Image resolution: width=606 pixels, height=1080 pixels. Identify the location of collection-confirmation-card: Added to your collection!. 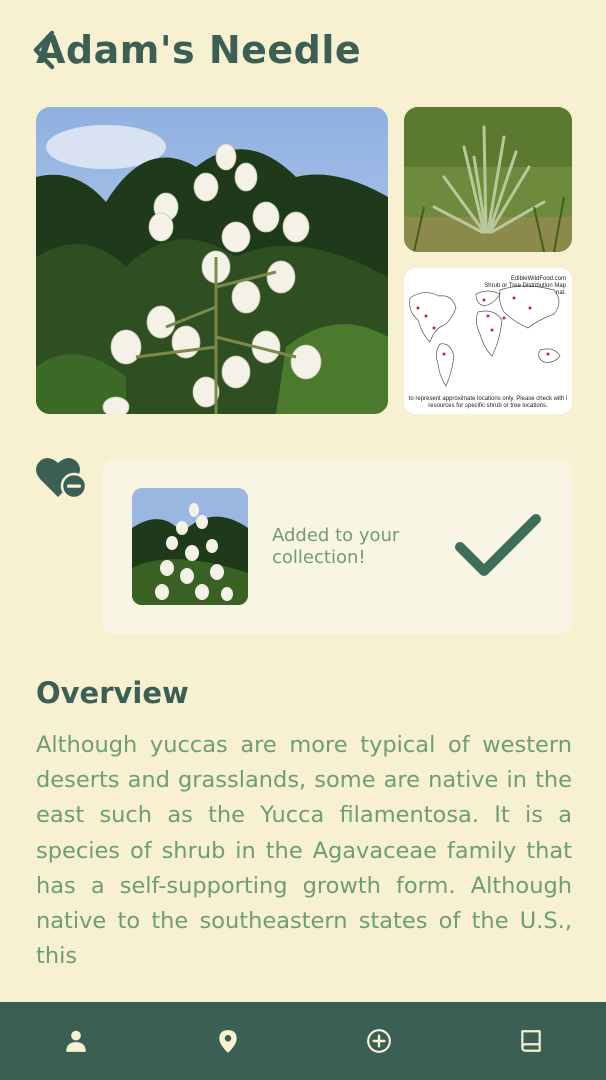
(337, 546).